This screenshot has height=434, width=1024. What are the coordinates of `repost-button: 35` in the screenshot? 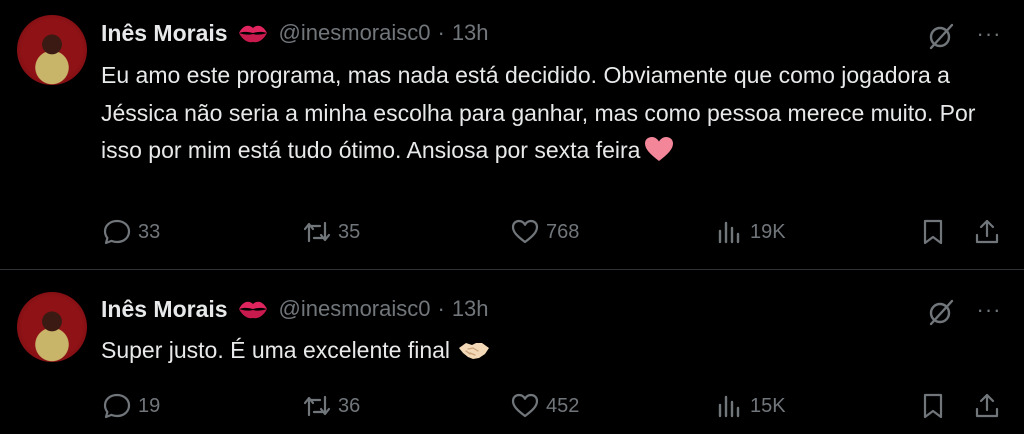 It's located at (331, 232).